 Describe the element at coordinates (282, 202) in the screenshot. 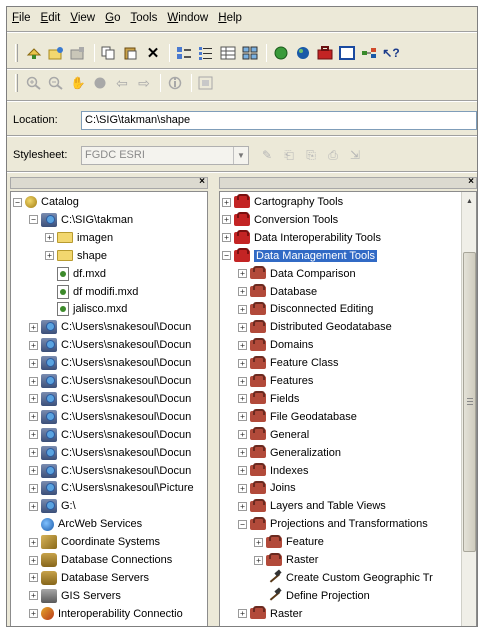

I see `tree-item: + Cartography Tools` at that location.